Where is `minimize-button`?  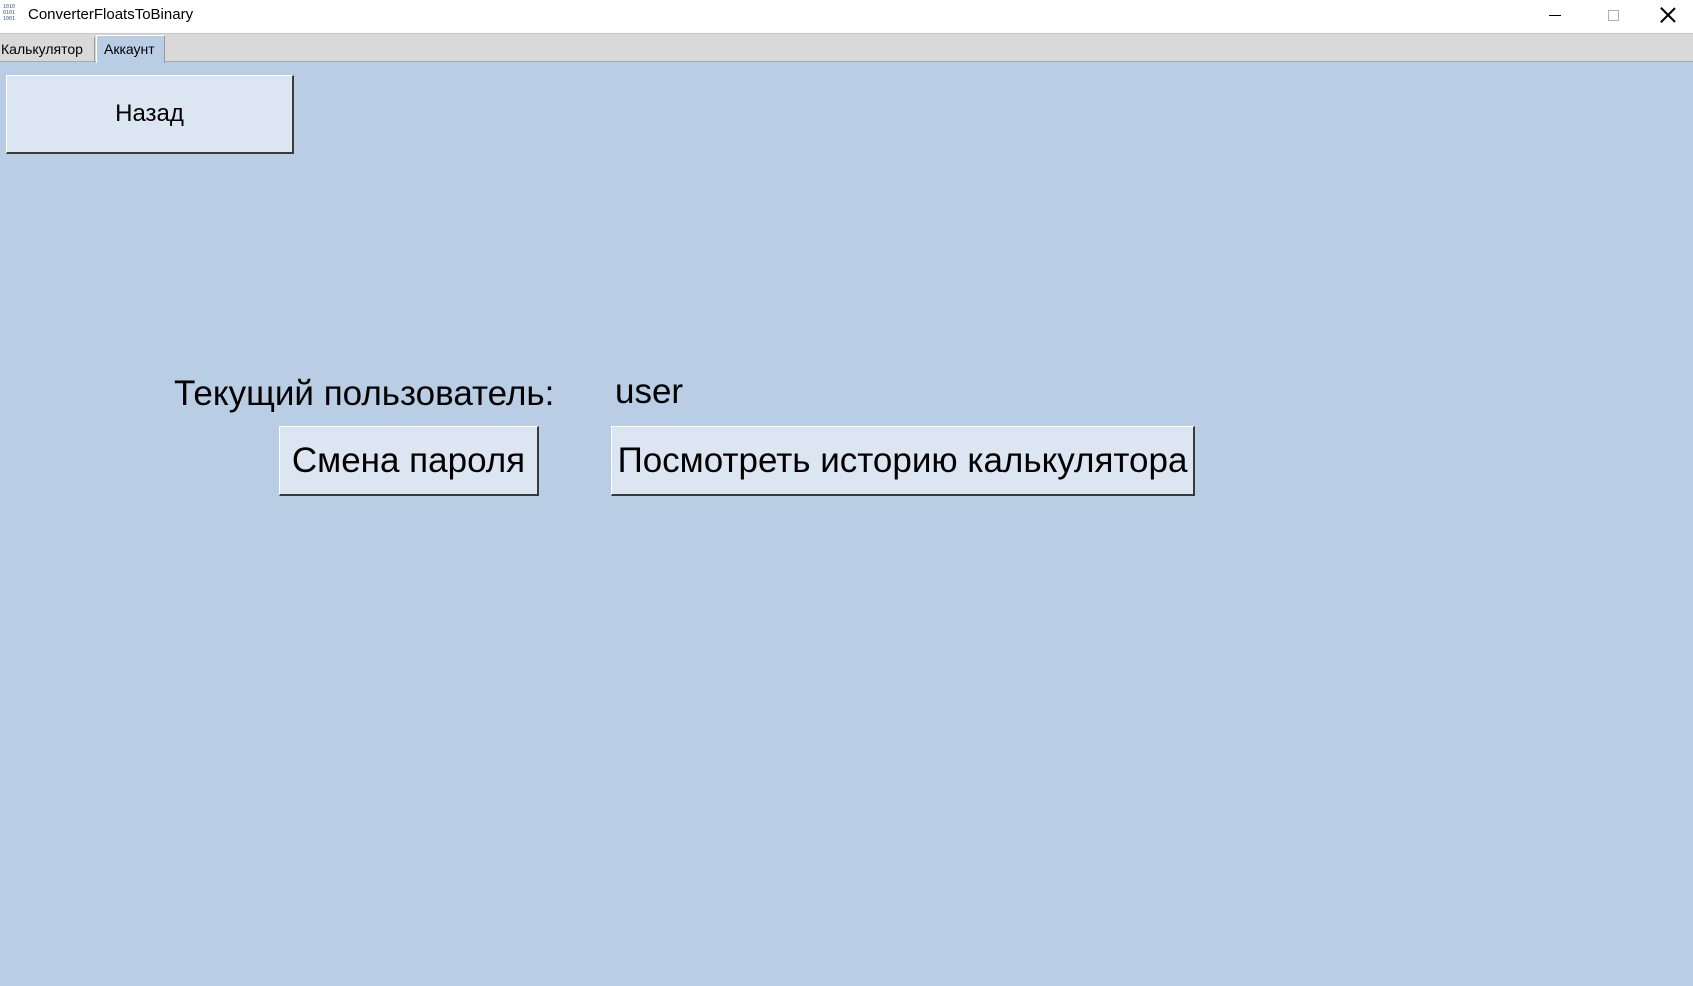 minimize-button is located at coordinates (1555, 15).